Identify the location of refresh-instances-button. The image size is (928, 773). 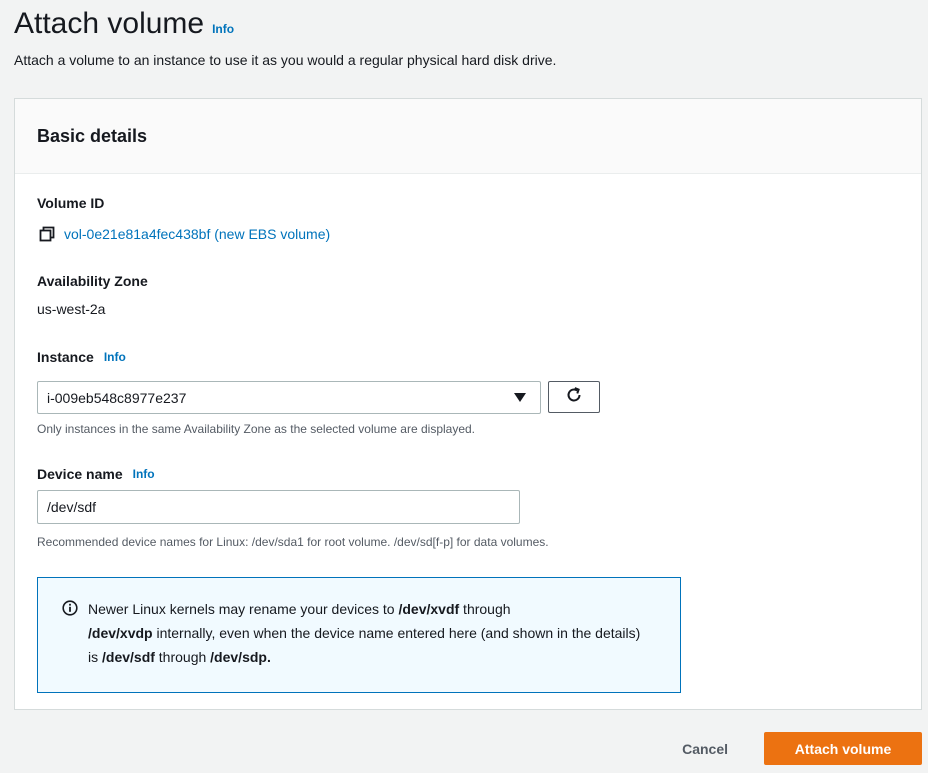
(574, 397).